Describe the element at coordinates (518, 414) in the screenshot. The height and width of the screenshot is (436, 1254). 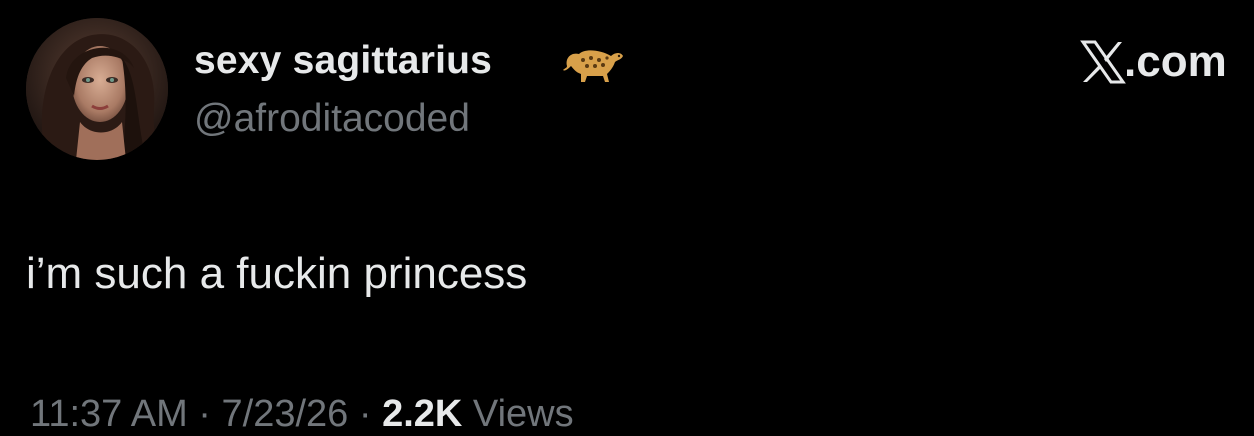
I see `views-label: Views` at that location.